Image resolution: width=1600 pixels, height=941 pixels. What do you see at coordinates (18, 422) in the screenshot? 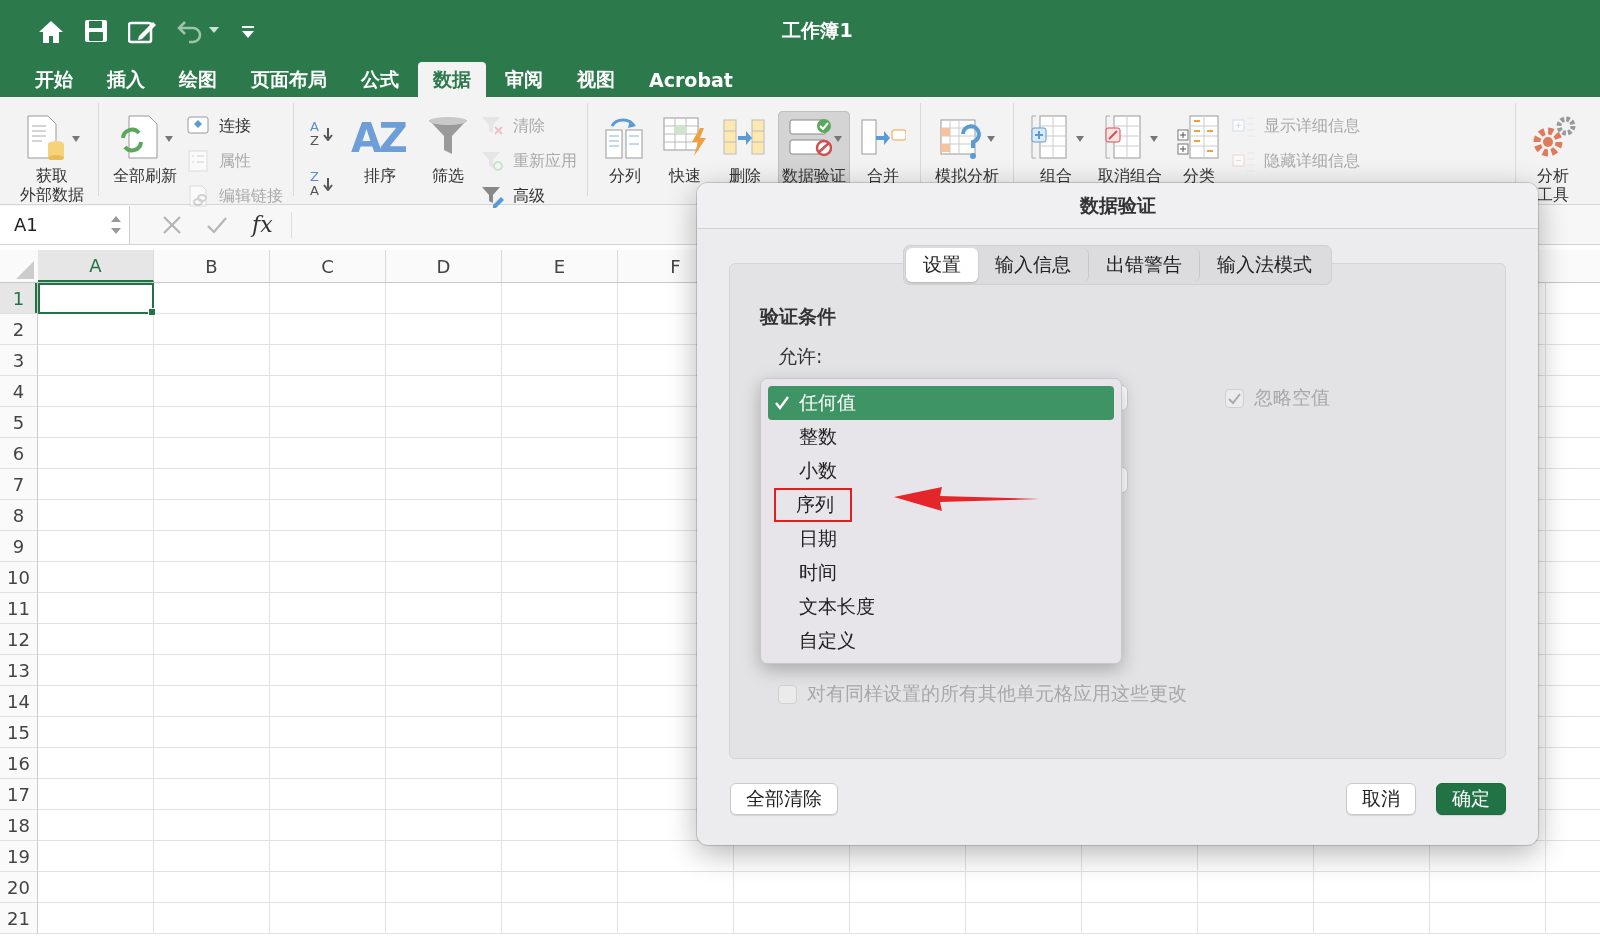
I see `row-header: 5` at bounding box center [18, 422].